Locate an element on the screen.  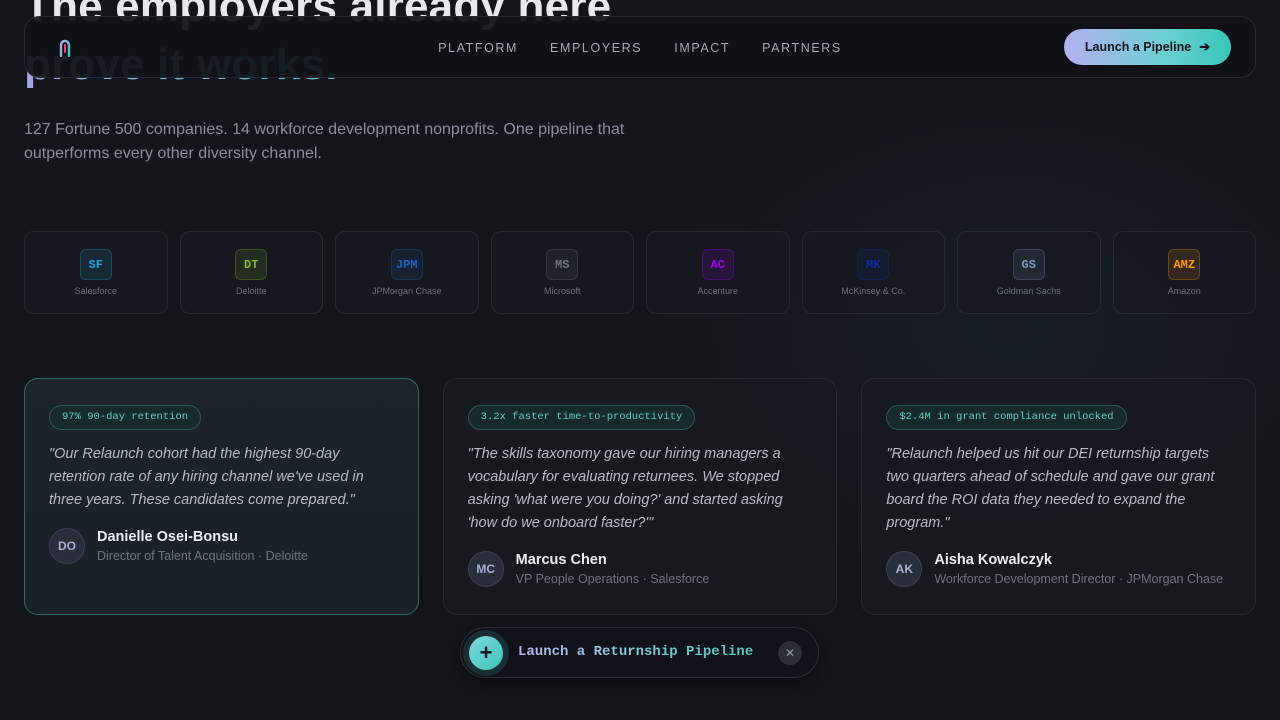
employer-name: McKinsey & Co. is located at coordinates (873, 291).